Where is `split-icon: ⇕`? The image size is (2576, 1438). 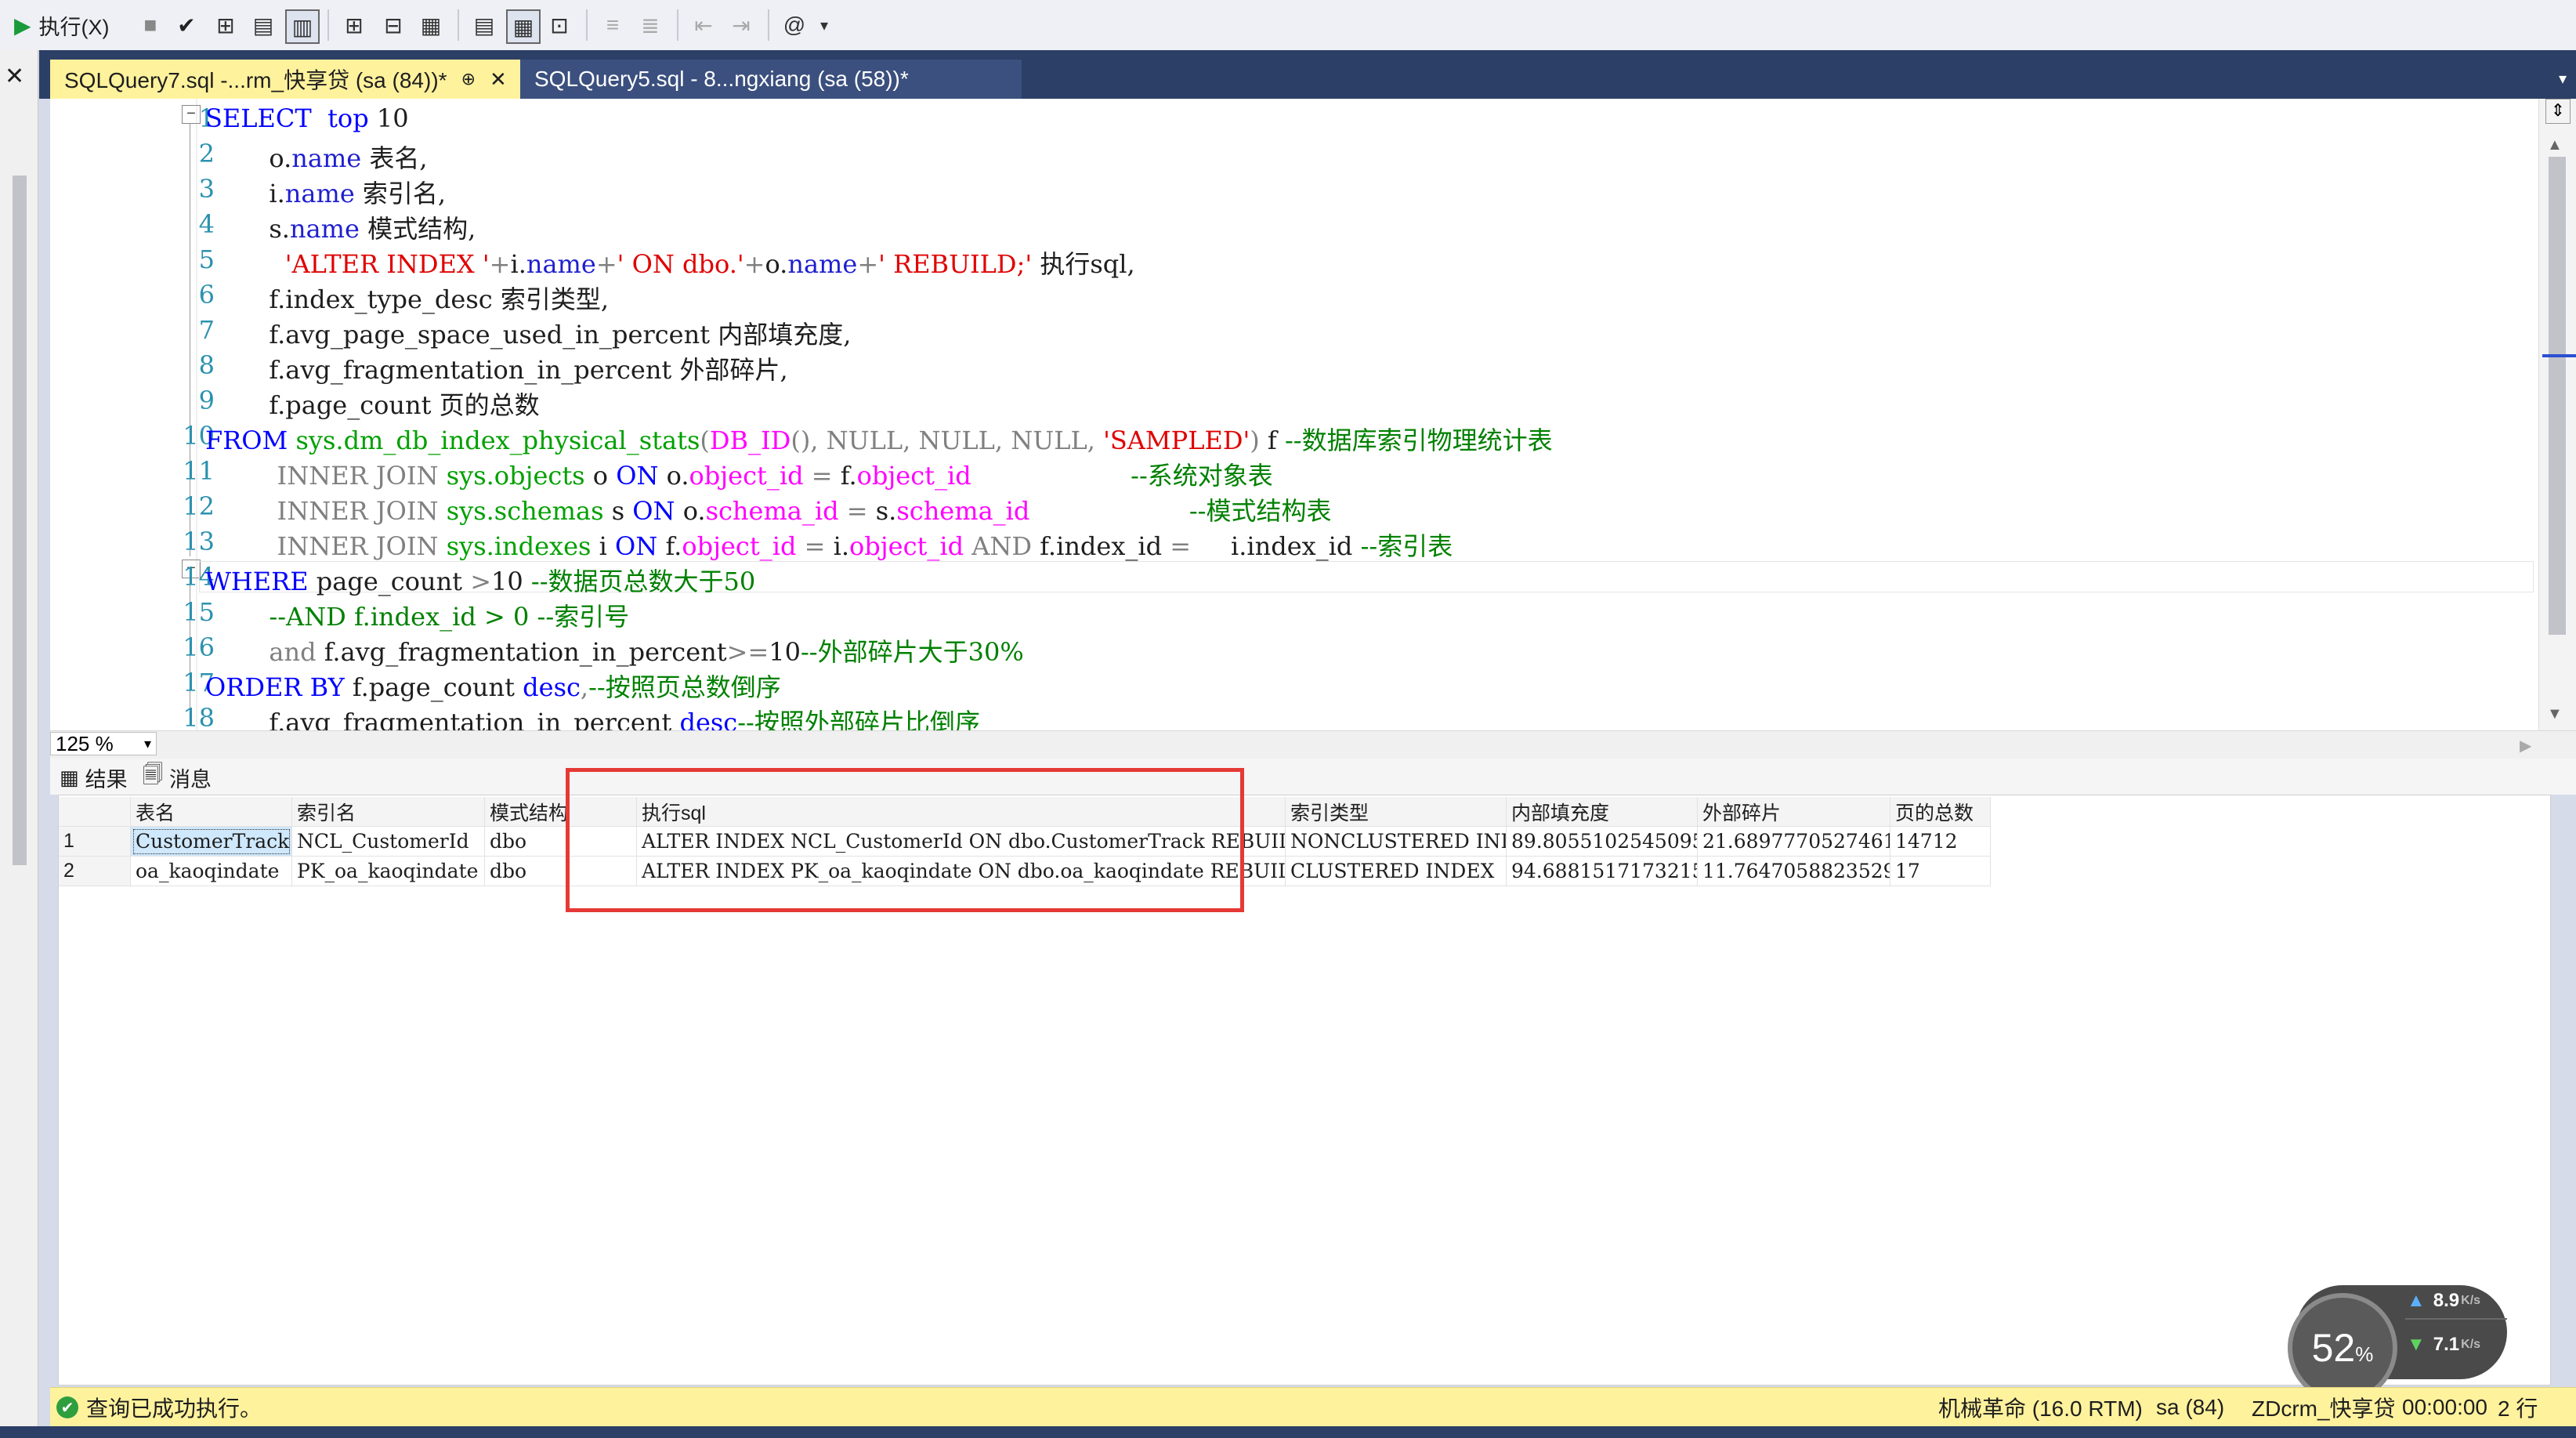 split-icon: ⇕ is located at coordinates (2558, 112).